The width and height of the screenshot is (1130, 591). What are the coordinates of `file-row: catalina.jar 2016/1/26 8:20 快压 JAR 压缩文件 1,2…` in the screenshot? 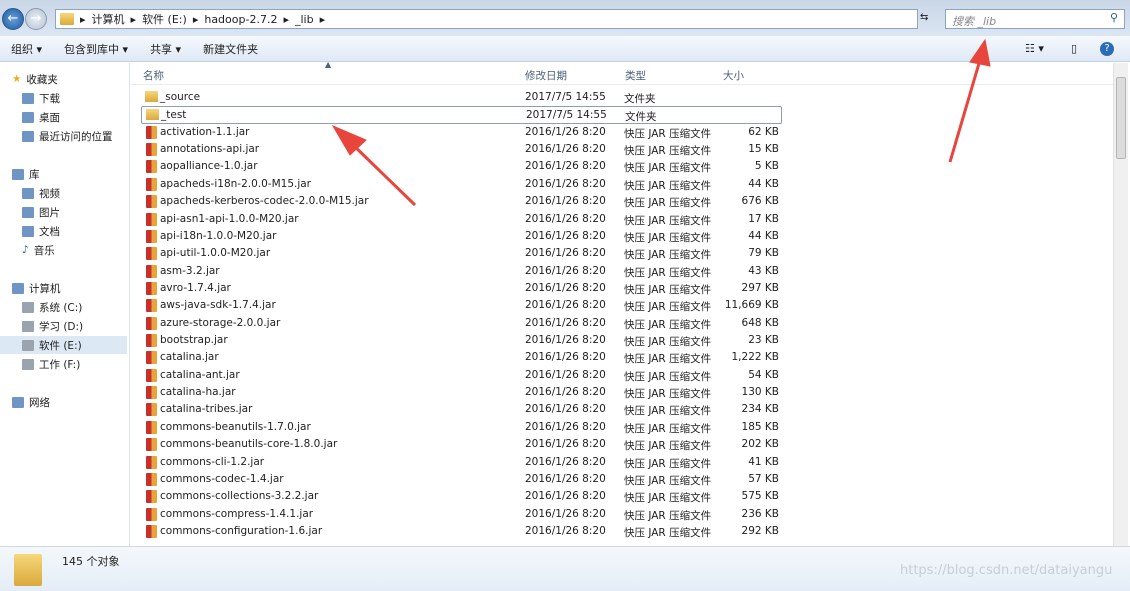 It's located at (461, 358).